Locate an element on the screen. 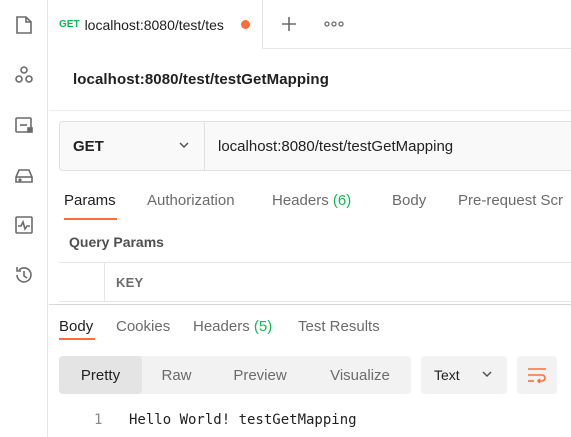  method-select: GET is located at coordinates (132, 146).